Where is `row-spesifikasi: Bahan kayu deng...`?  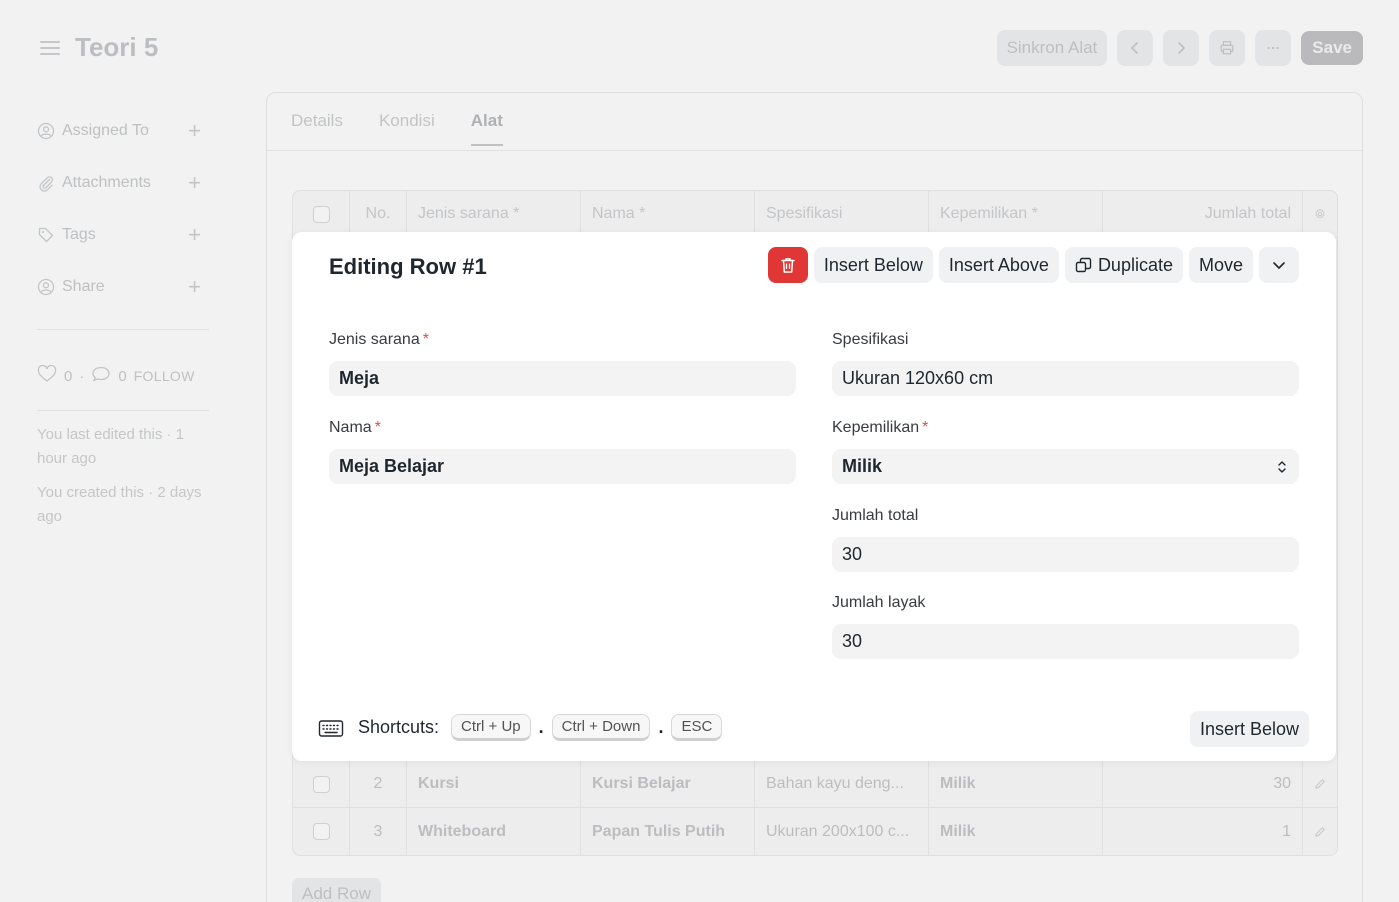
row-spesifikasi: Bahan kayu deng... is located at coordinates (842, 784).